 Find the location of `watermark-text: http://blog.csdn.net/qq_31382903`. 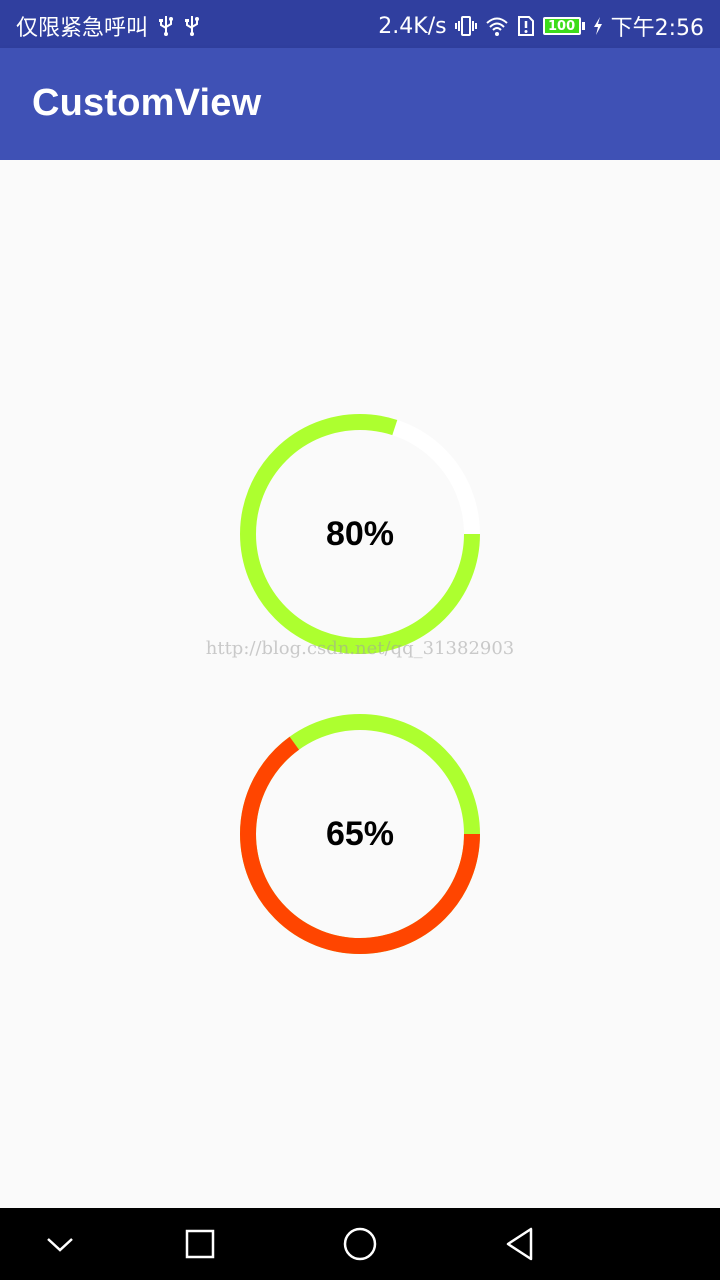

watermark-text: http://blog.csdn.net/qq_31382903 is located at coordinates (360, 648).